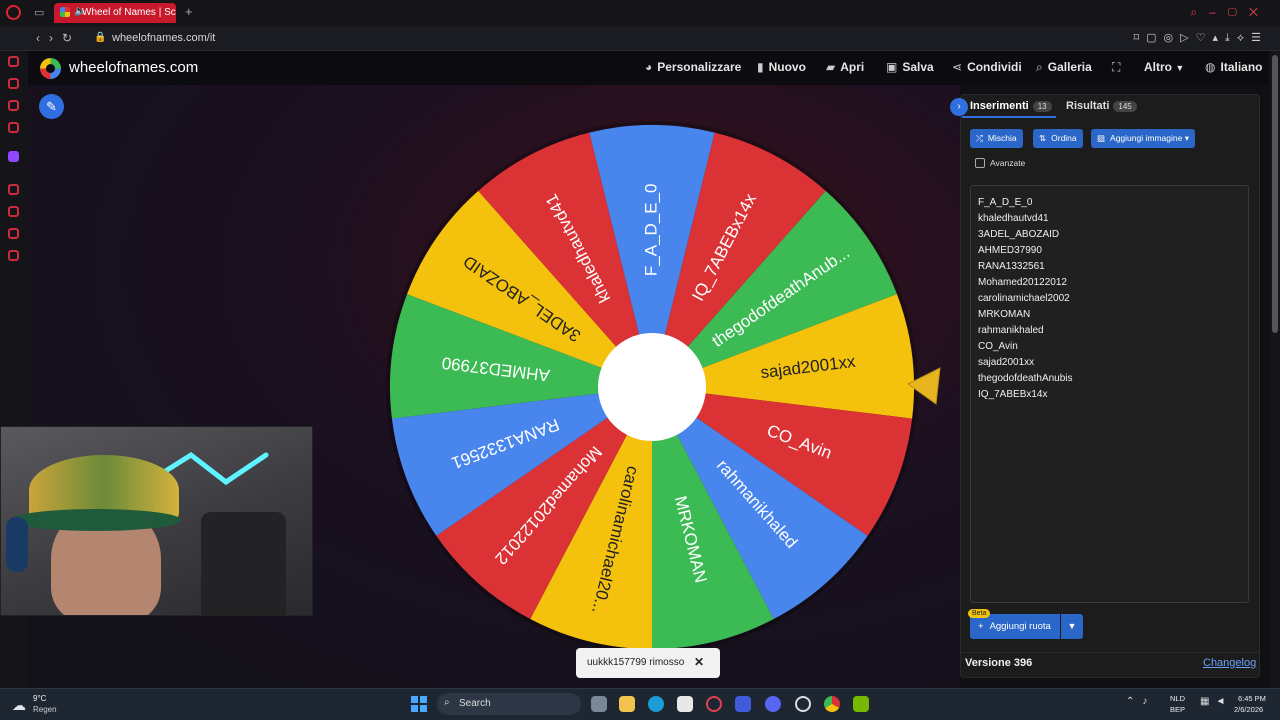  What do you see at coordinates (1118, 67) in the screenshot?
I see `menu-fullscreen: ⛶` at bounding box center [1118, 67].